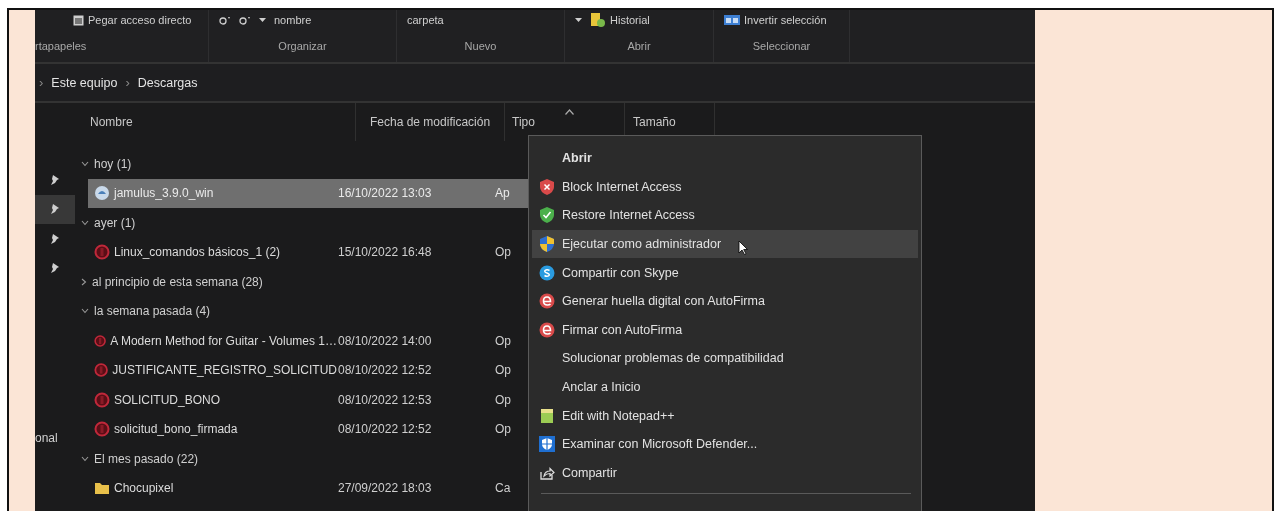  I want to click on file-name: SOLICITUD_BONO, so click(167, 399).